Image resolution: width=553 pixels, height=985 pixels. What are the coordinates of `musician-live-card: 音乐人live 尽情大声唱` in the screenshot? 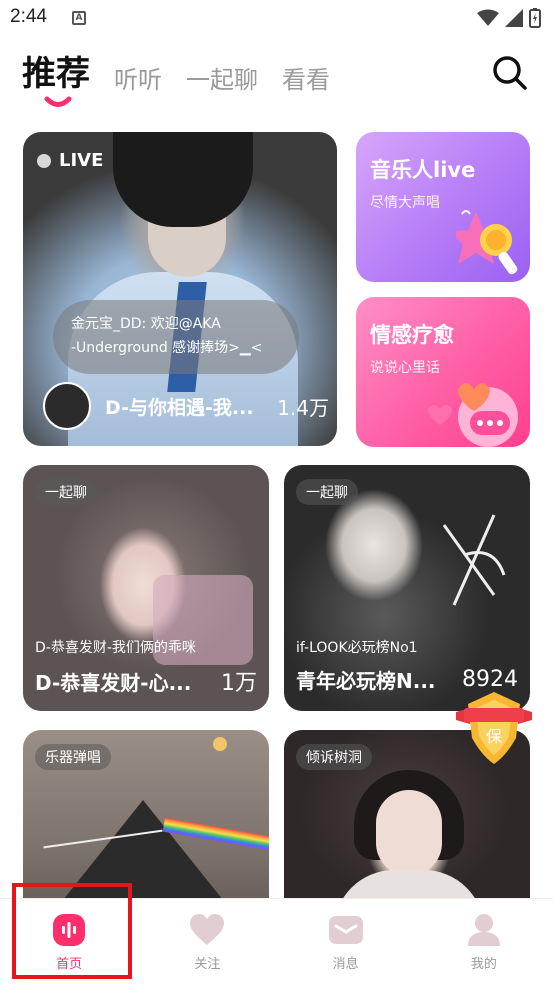 It's located at (443, 207).